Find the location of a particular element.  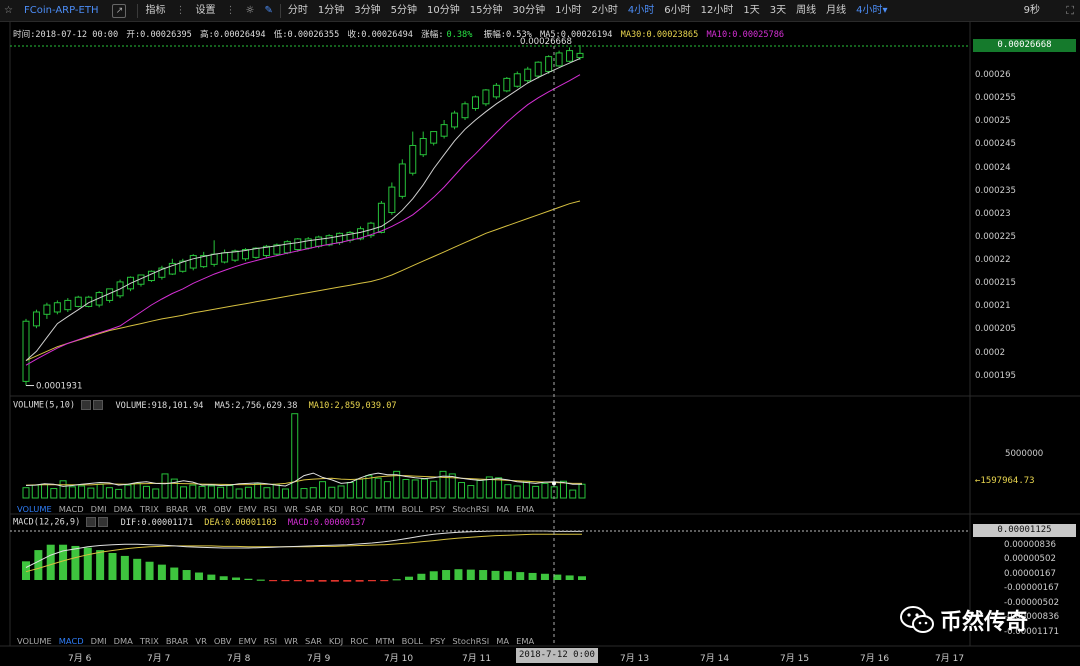

price-tick: 0.000255 is located at coordinates (996, 98).